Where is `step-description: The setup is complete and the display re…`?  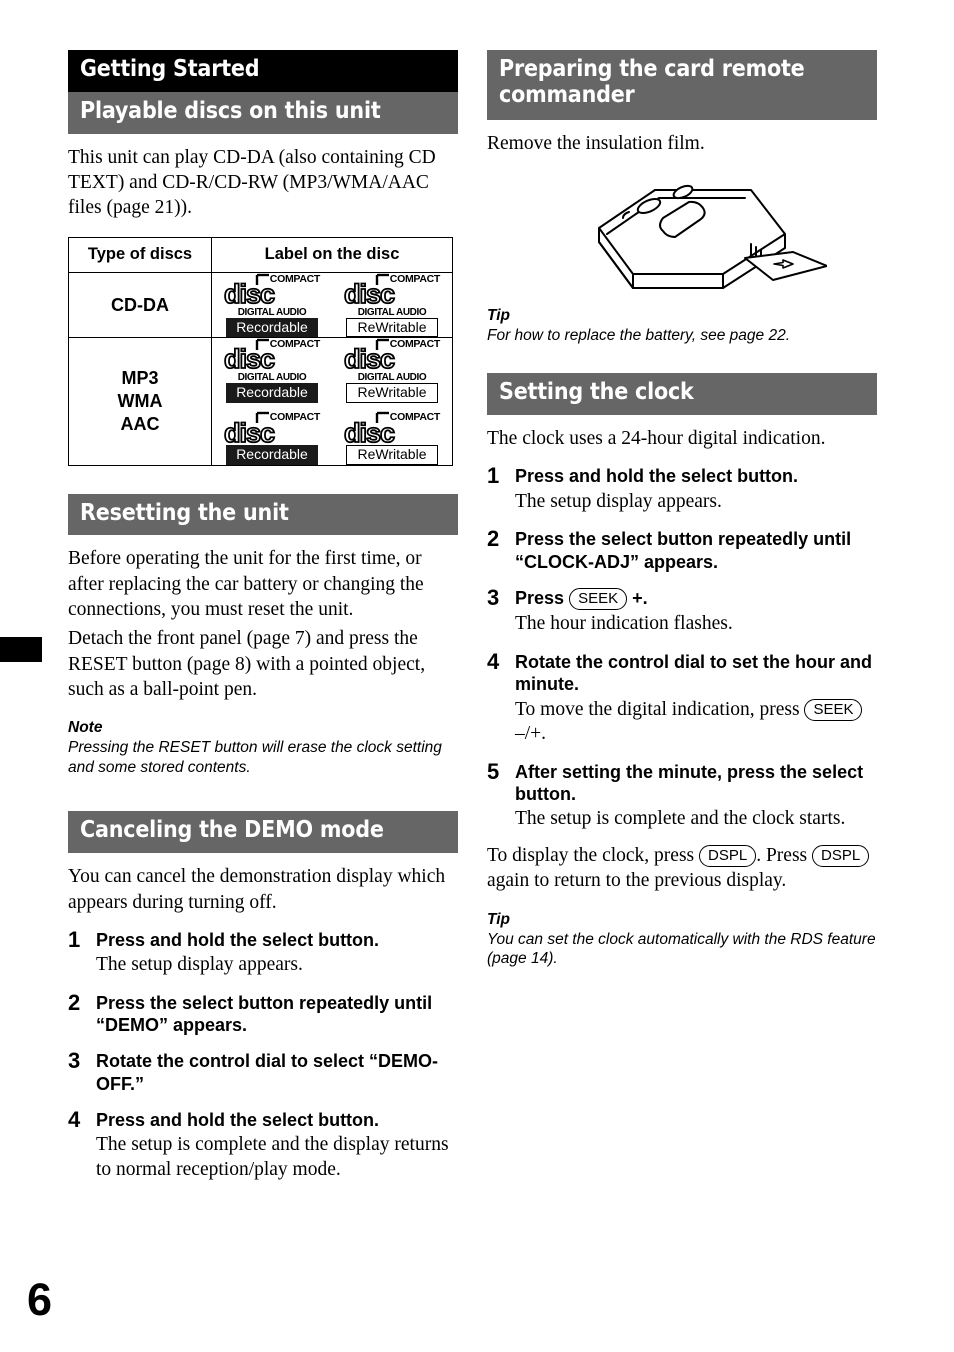
step-description: The setup is complete and the display re… is located at coordinates (272, 1157).